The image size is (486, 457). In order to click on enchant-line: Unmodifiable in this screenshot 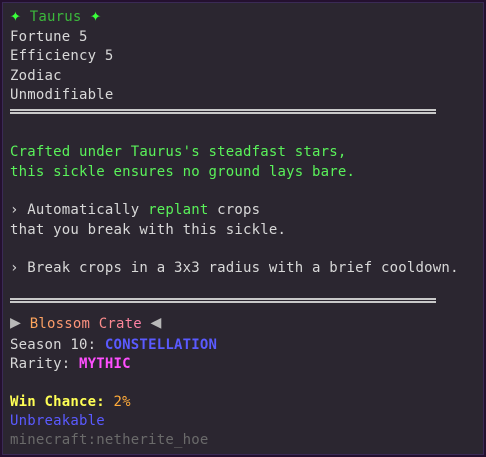, I will do `click(62, 95)`.